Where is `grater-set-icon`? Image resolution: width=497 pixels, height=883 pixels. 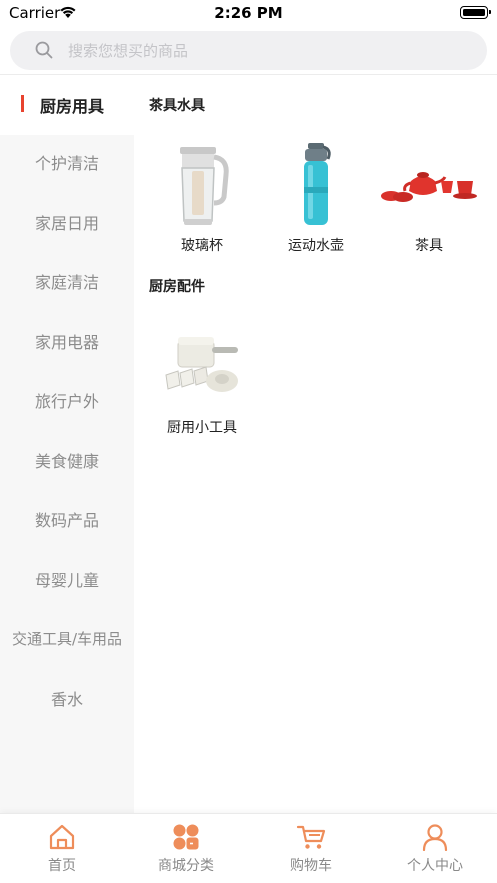
grater-set-icon is located at coordinates (201, 364).